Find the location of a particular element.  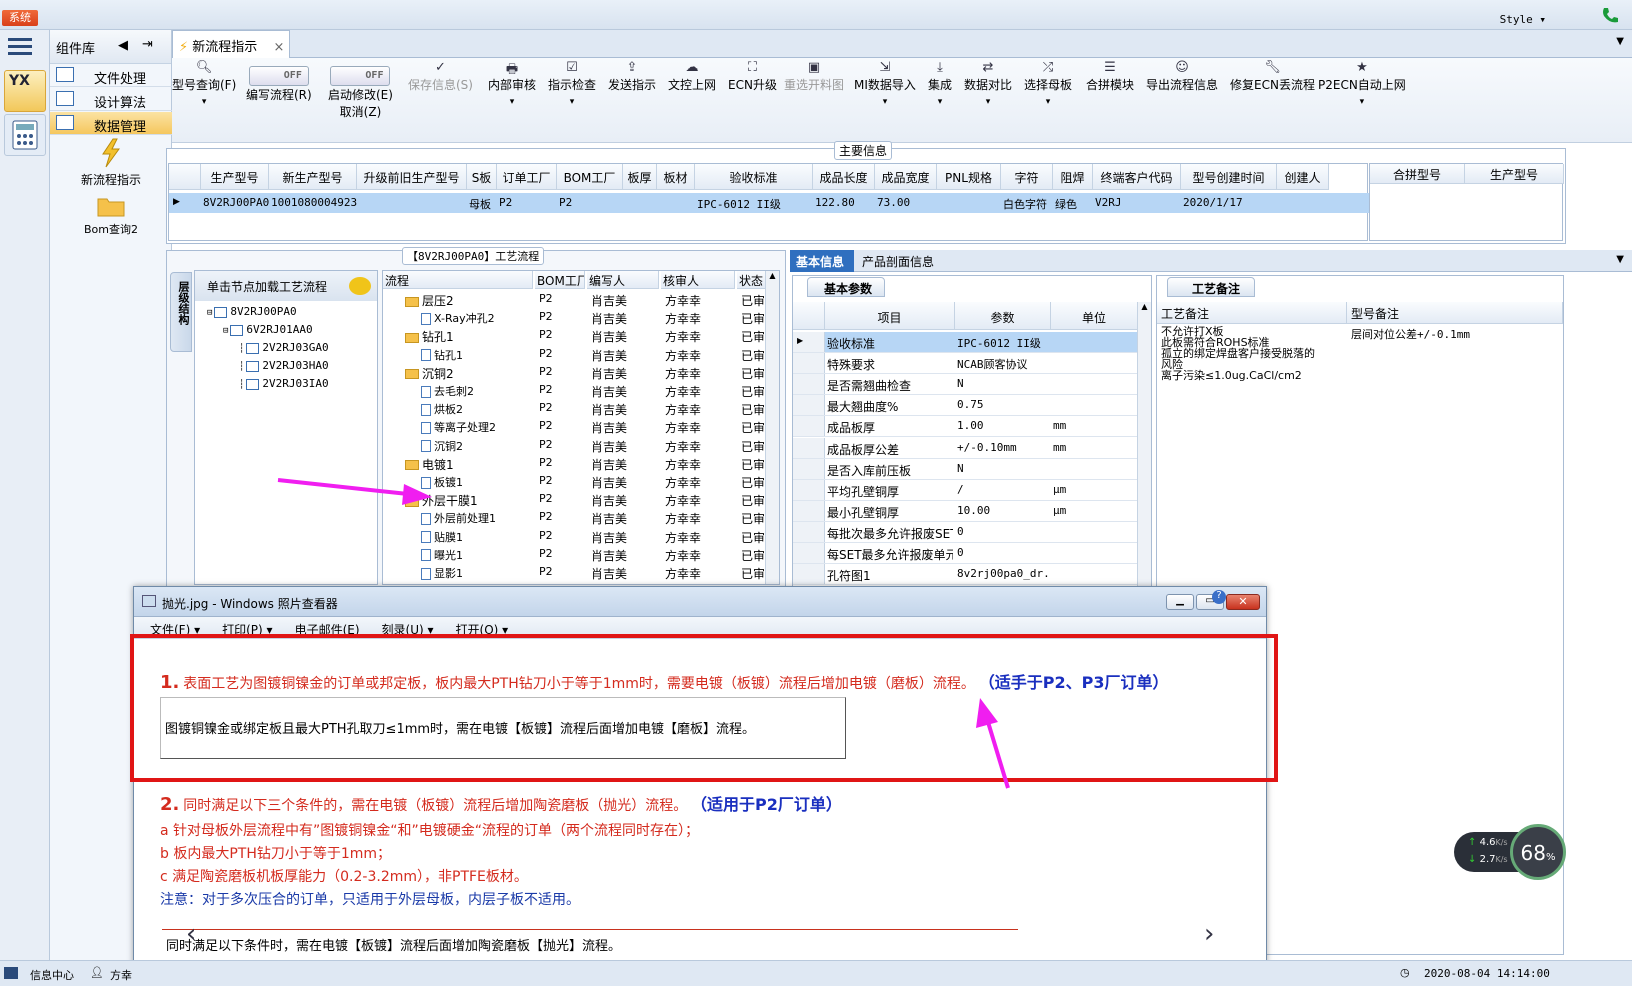

cancel-label: 取消(Z) is located at coordinates (361, 112).